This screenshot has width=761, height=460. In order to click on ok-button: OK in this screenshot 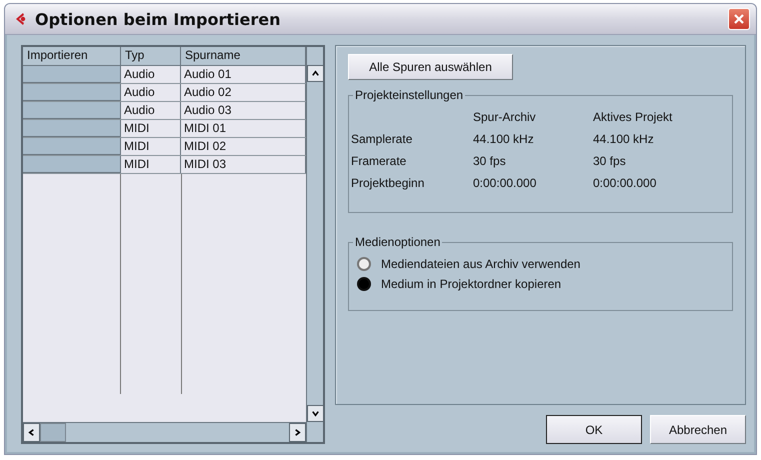, I will do `click(594, 429)`.